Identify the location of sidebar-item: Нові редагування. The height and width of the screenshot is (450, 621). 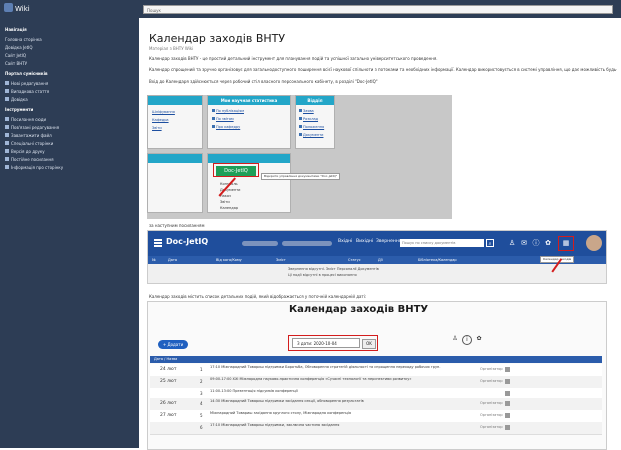
(26, 84).